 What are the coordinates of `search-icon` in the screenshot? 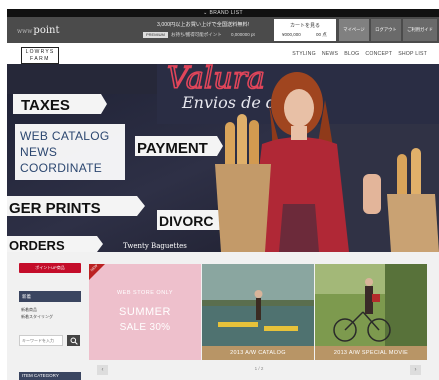 It's located at (74, 341).